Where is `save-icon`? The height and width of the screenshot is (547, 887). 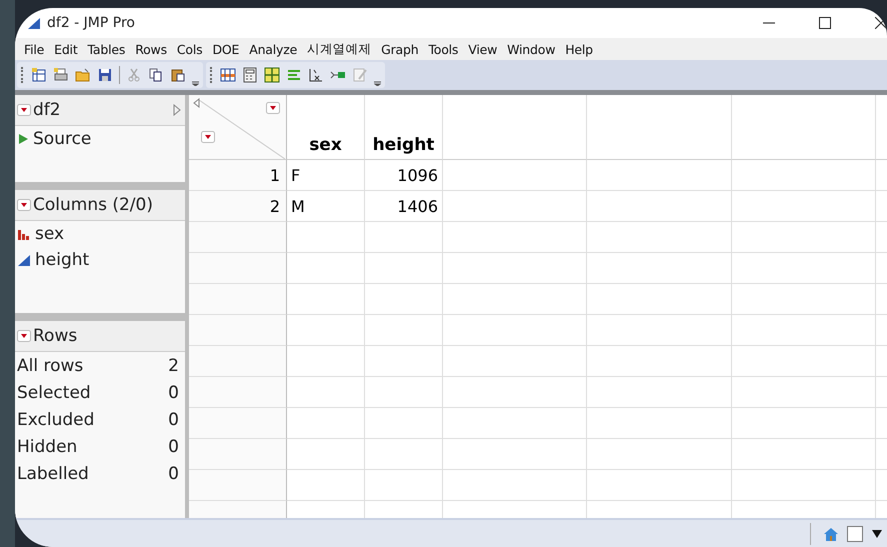
save-icon is located at coordinates (105, 75).